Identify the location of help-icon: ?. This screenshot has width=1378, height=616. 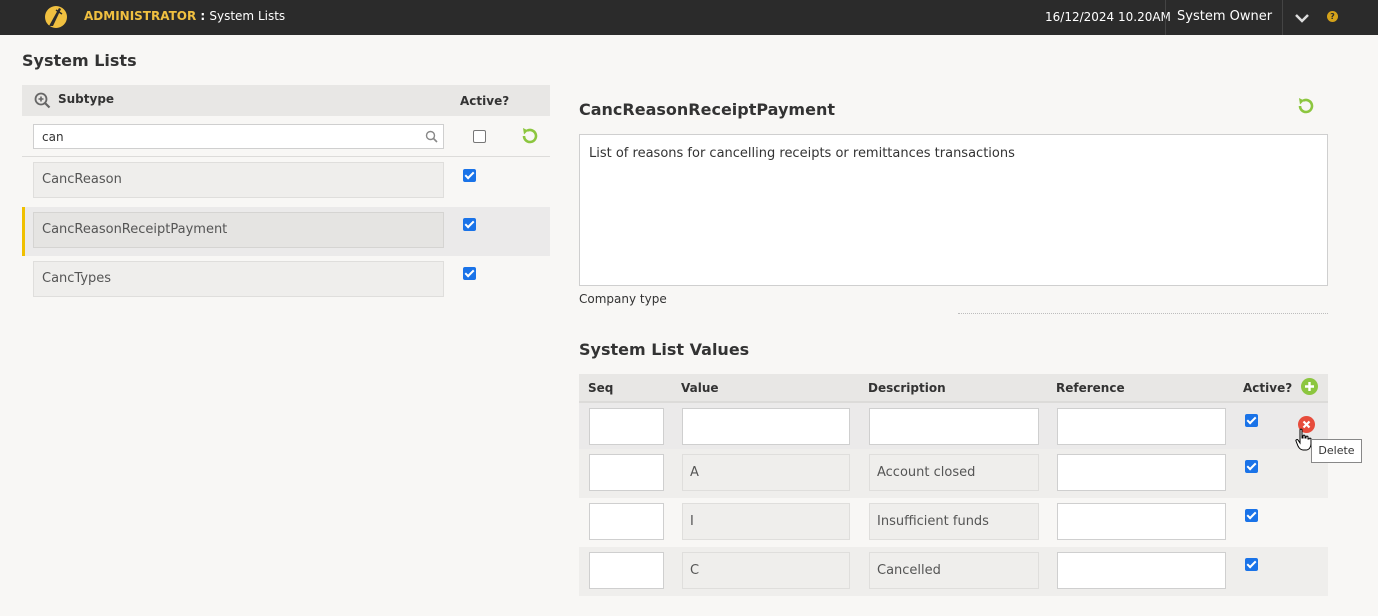
(1332, 16).